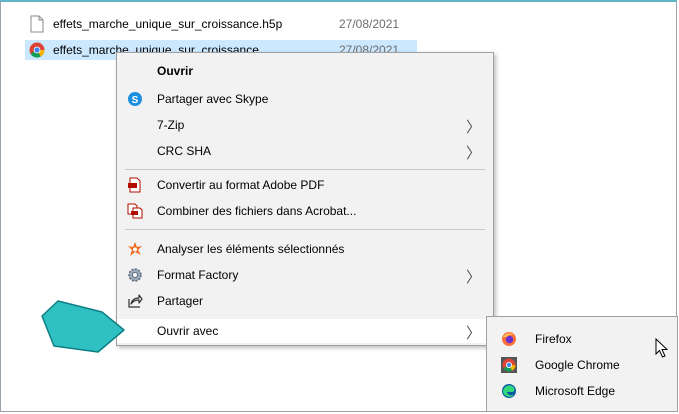  I want to click on menu-item-label: Firefox, so click(553, 339).